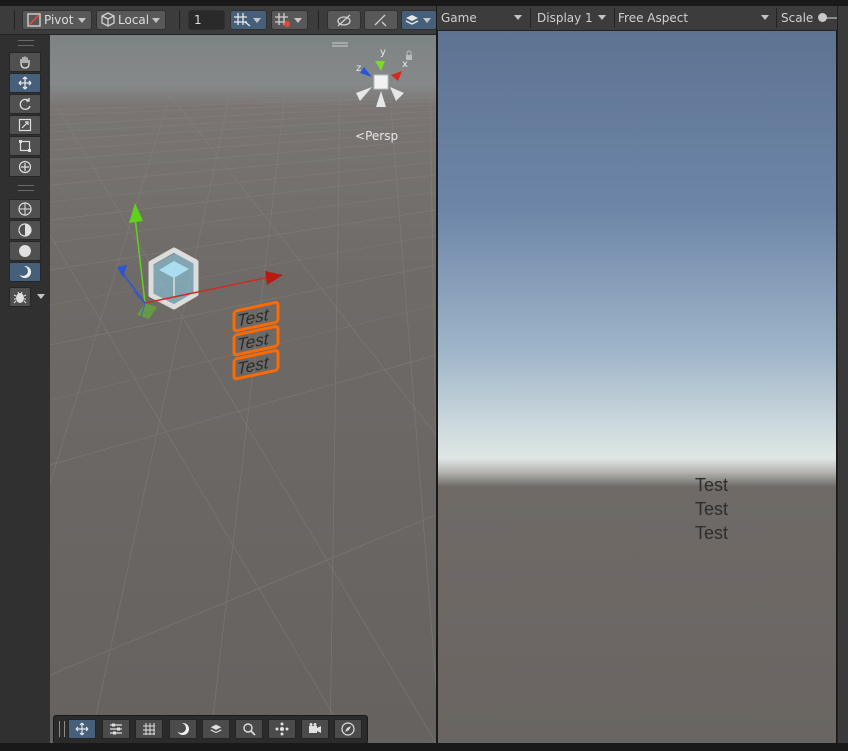  I want to click on scene-text-1: Test, so click(253, 317).